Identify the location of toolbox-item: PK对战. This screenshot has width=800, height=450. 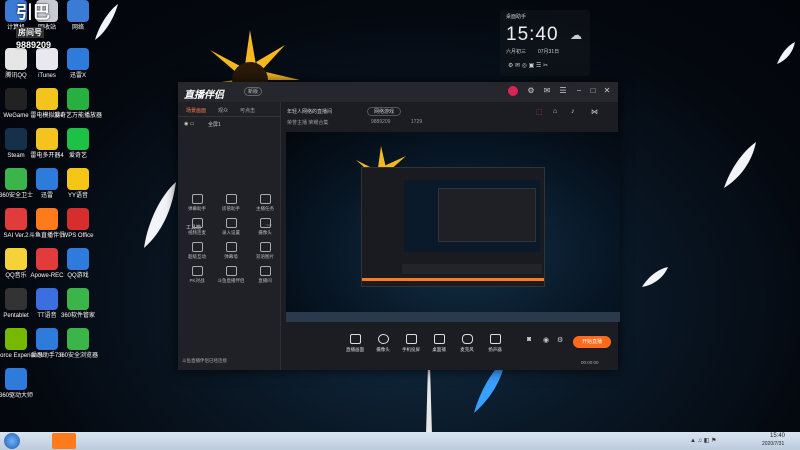
(197, 276).